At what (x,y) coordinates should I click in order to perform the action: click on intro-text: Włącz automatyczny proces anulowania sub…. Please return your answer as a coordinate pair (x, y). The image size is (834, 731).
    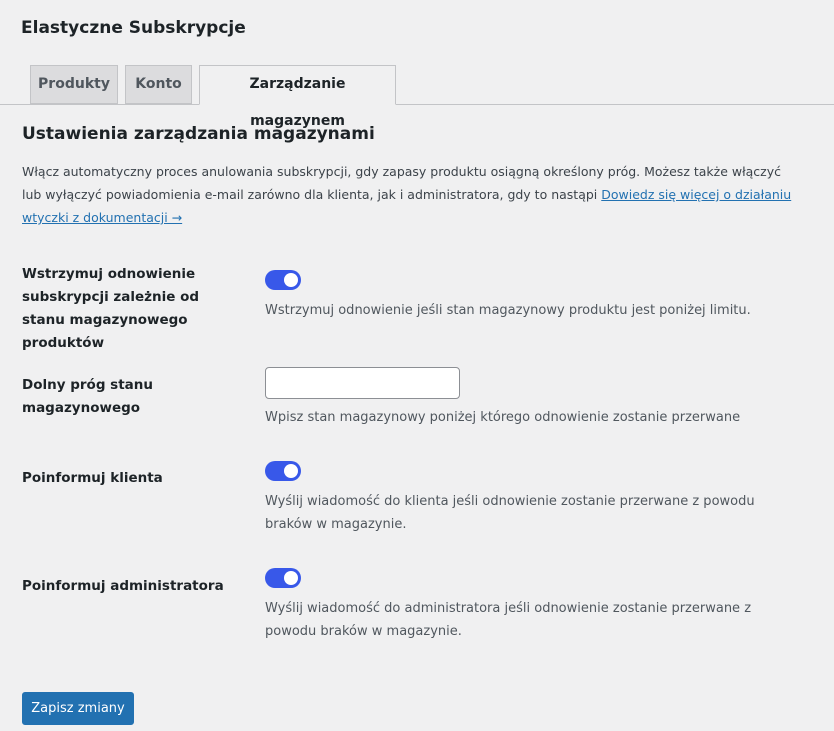
    Looking at the image, I should click on (412, 194).